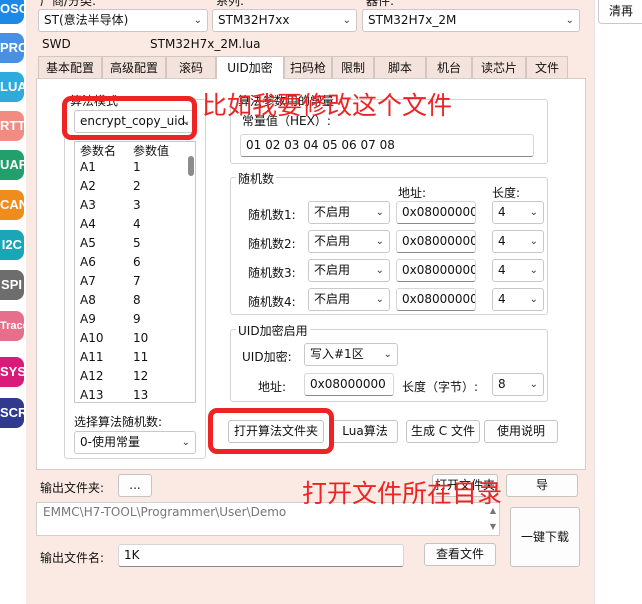  Describe the element at coordinates (460, 554) in the screenshot. I see `view-file-button: 查看文件` at that location.